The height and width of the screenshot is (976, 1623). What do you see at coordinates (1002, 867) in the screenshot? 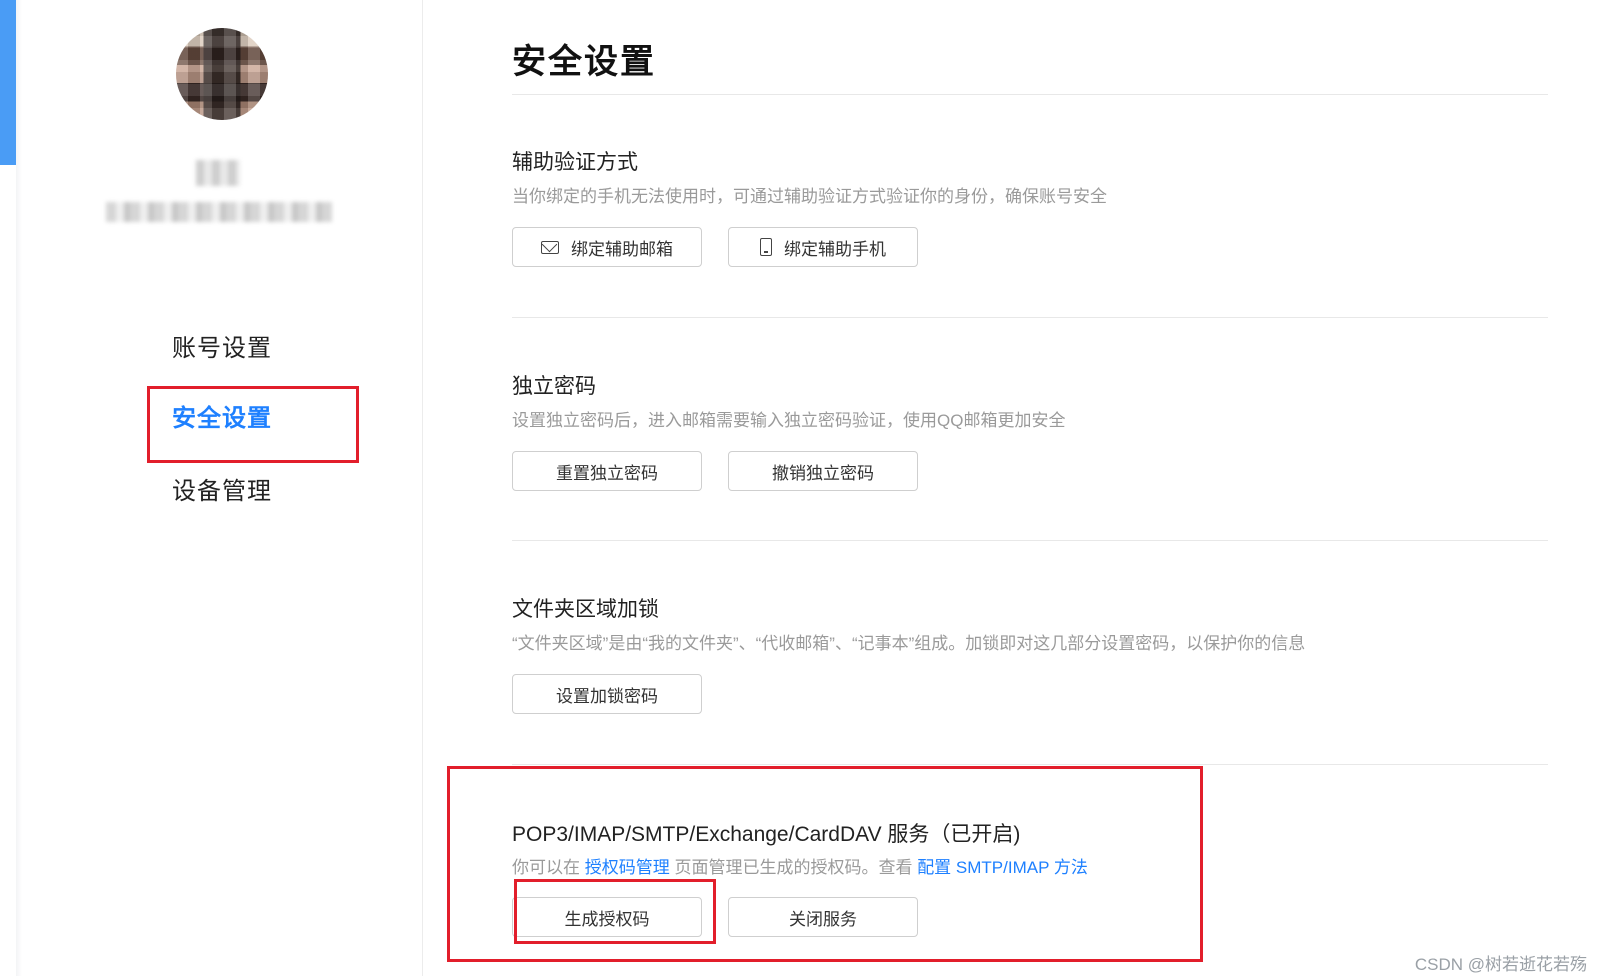
I see `smtp-imap-config-link: 配置 SMTP/IMAP 方法` at bounding box center [1002, 867].